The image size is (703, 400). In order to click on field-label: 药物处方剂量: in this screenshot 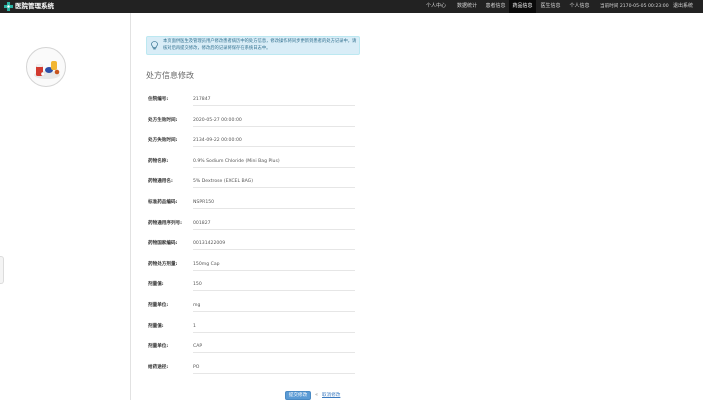, I will do `click(163, 264)`.